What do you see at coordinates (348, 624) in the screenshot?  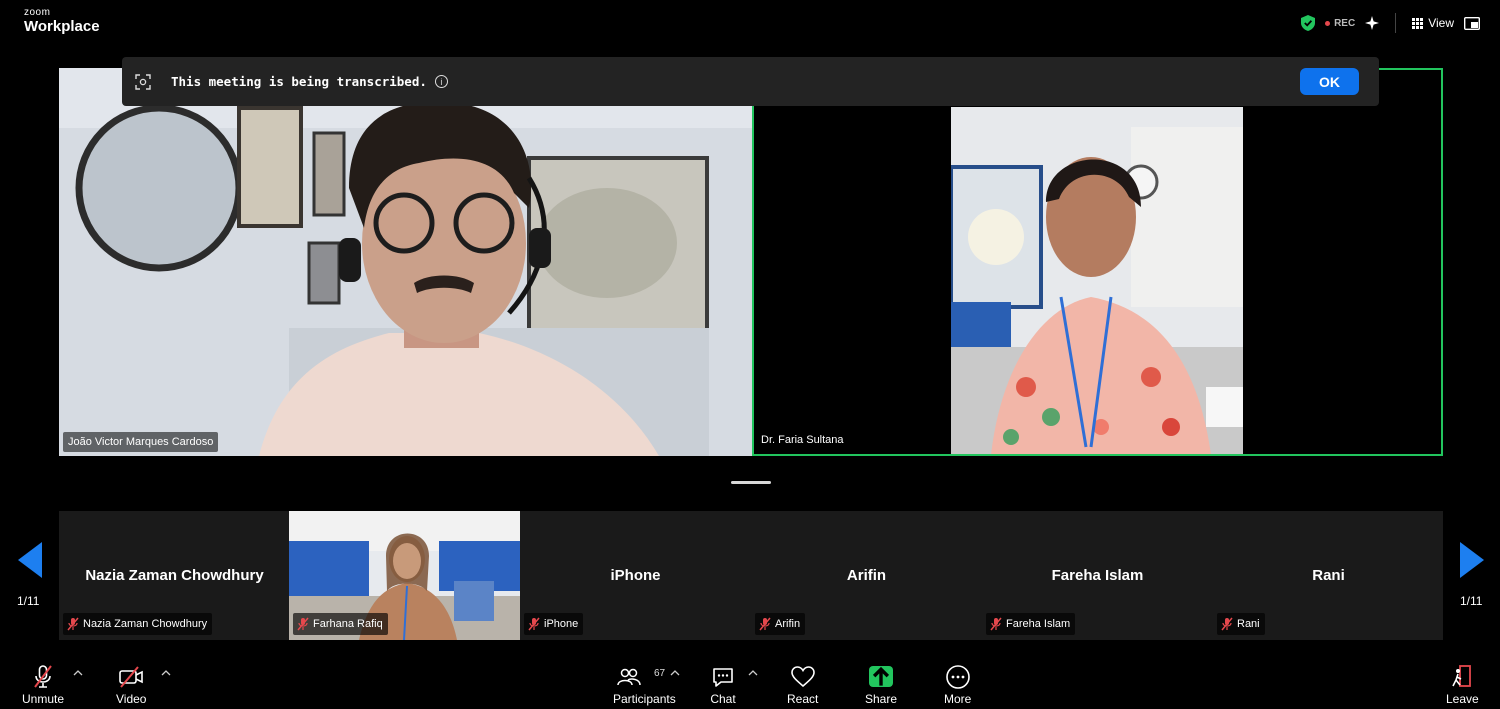 I see `participant-tag-name: Farhana Rafiq` at bounding box center [348, 624].